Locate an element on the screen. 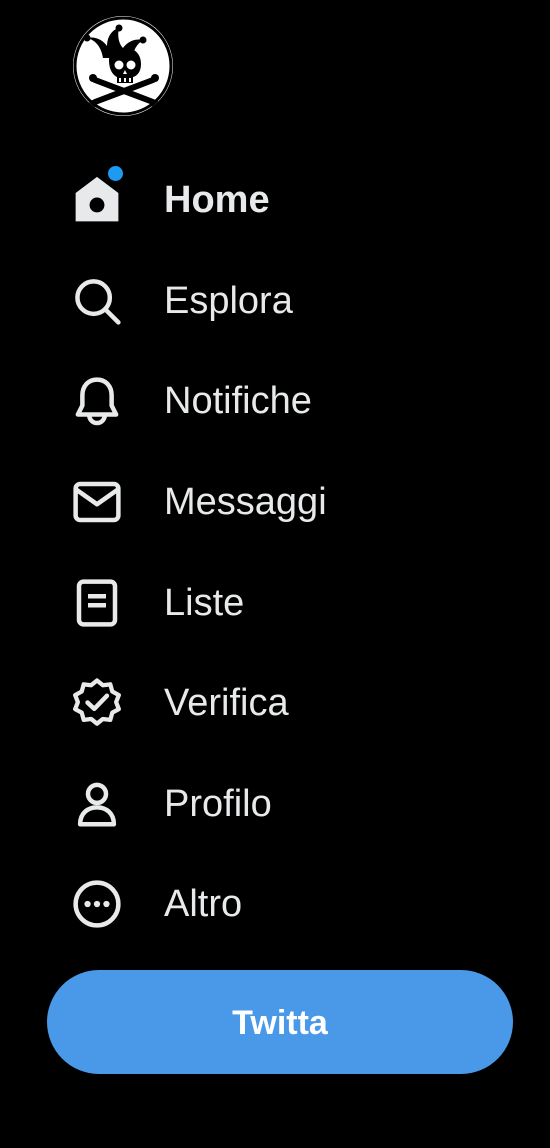 The height and width of the screenshot is (1148, 550). nav-label-home: Home is located at coordinates (217, 200).